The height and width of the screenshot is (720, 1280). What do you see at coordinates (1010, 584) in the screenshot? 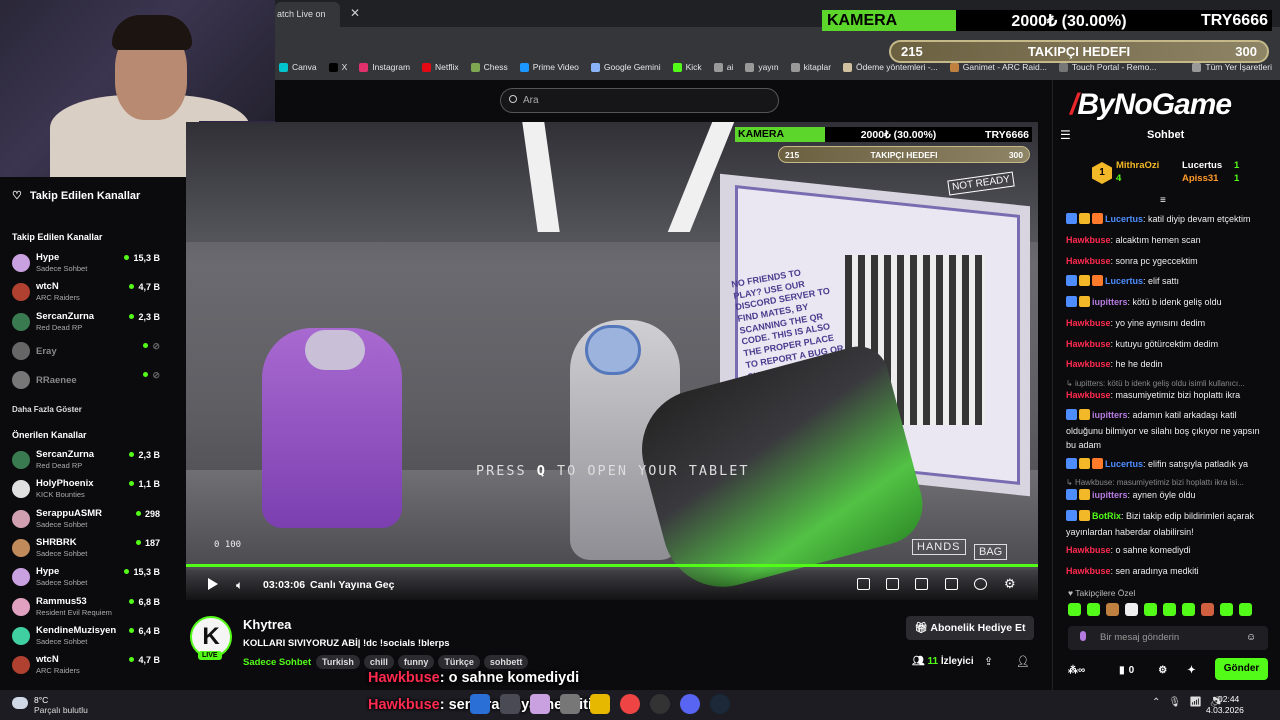
I see `settings-icon: ⚙` at bounding box center [1010, 584].